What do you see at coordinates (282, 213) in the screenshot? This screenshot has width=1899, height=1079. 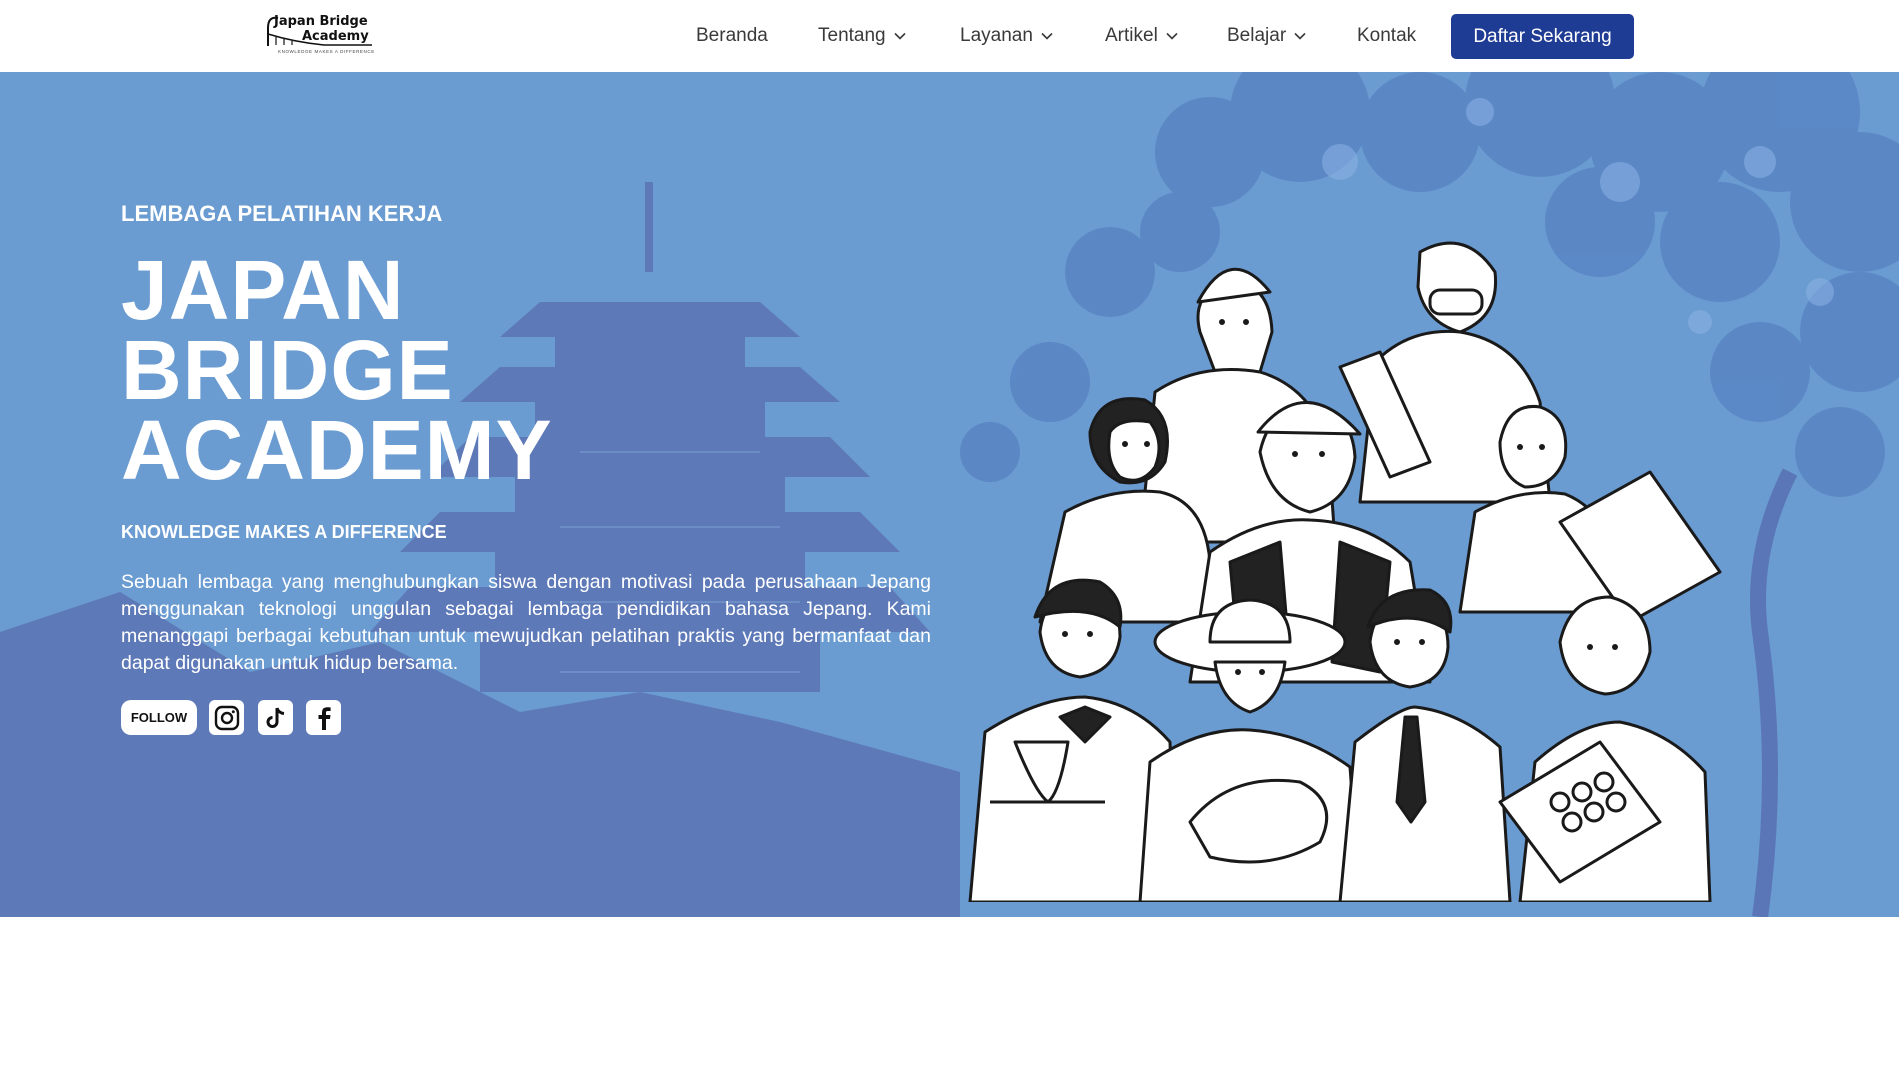 I see `hero-eyebrow: LEMBAGA PELATIHAN KERJA` at bounding box center [282, 213].